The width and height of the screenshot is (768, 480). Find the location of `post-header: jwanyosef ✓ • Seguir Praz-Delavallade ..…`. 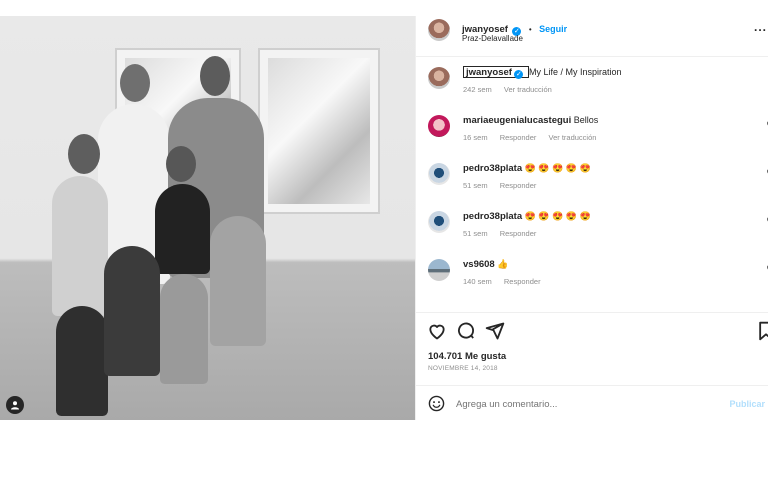

post-header: jwanyosef ✓ • Seguir Praz-Delavallade ..… is located at coordinates (592, 36).